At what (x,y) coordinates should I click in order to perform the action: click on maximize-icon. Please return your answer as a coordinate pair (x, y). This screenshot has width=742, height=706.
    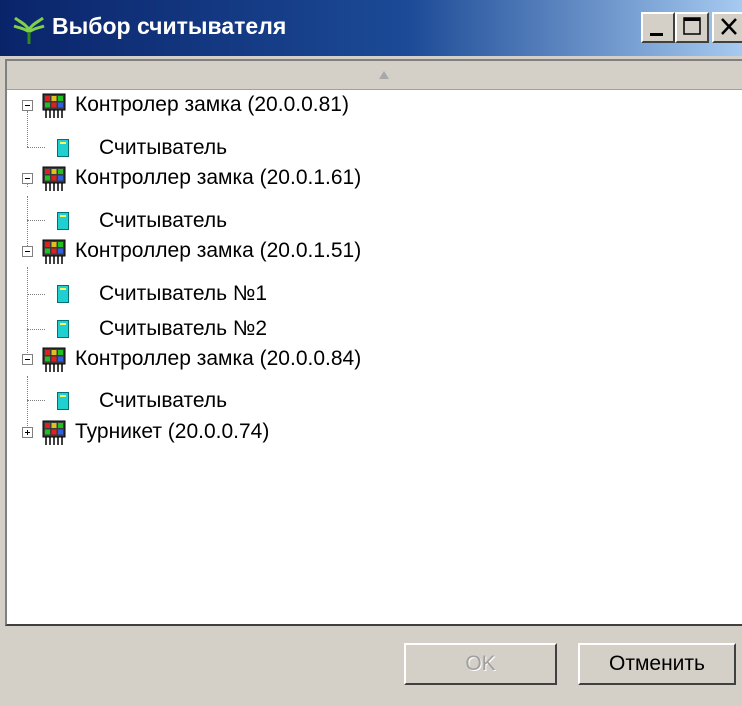
    Looking at the image, I should click on (692, 26).